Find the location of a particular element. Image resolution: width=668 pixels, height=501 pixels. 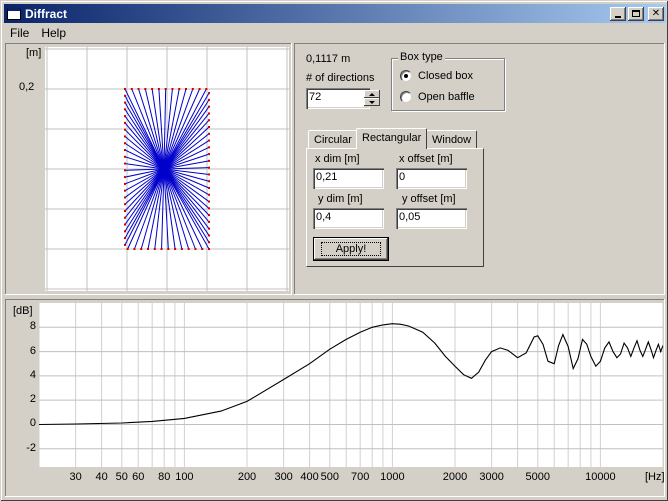

arrow-up-icon is located at coordinates (372, 94).